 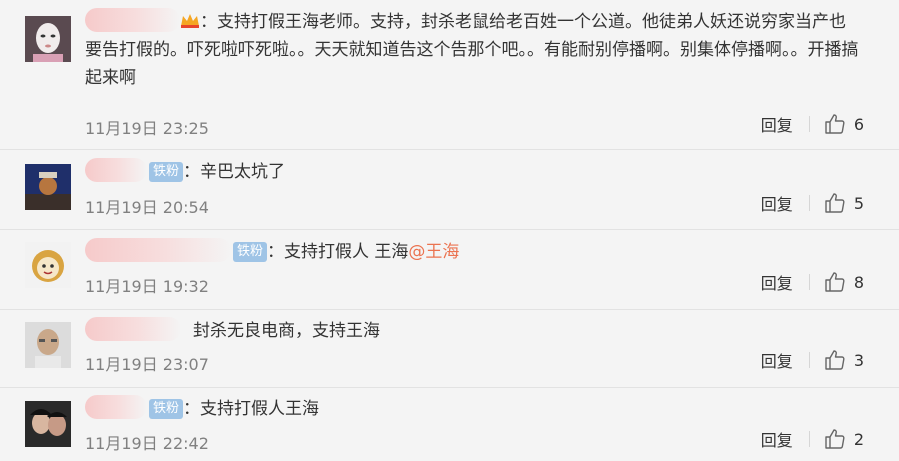 I want to click on comment-body: 铁粉 ：辛巴太坑了, so click(x=480, y=172).